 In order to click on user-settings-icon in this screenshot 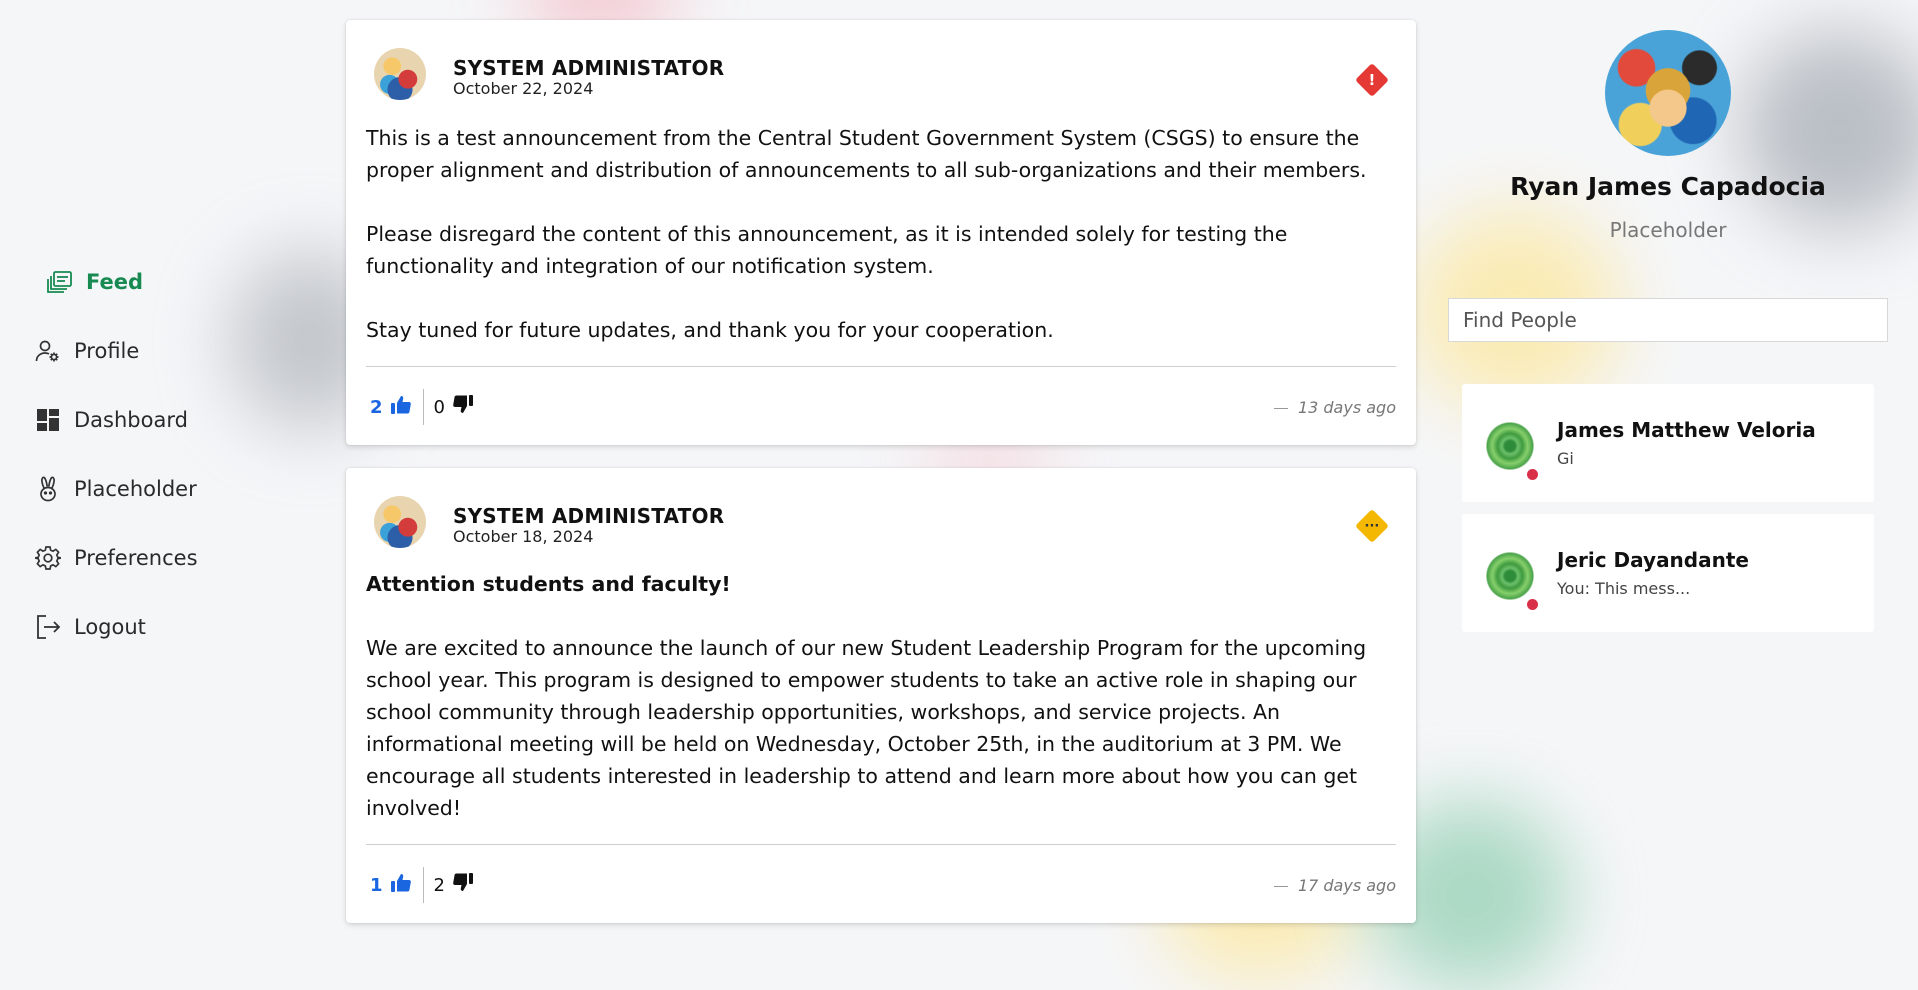, I will do `click(48, 351)`.